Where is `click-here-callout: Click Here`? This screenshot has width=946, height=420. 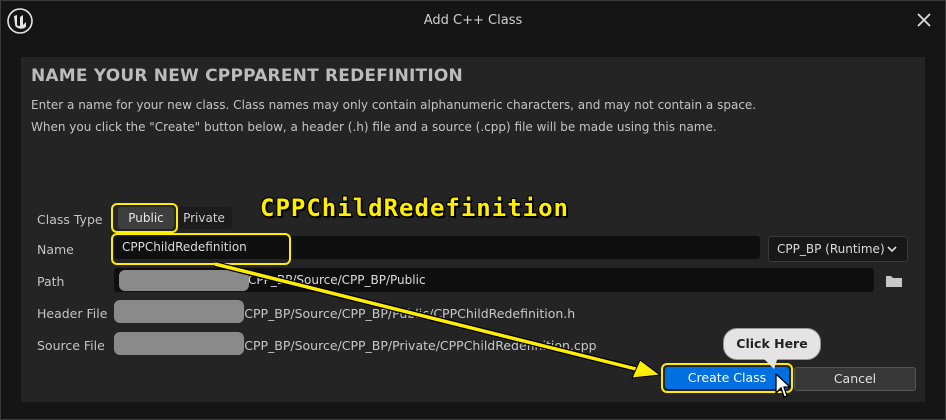
click-here-callout: Click Here is located at coordinates (772, 344).